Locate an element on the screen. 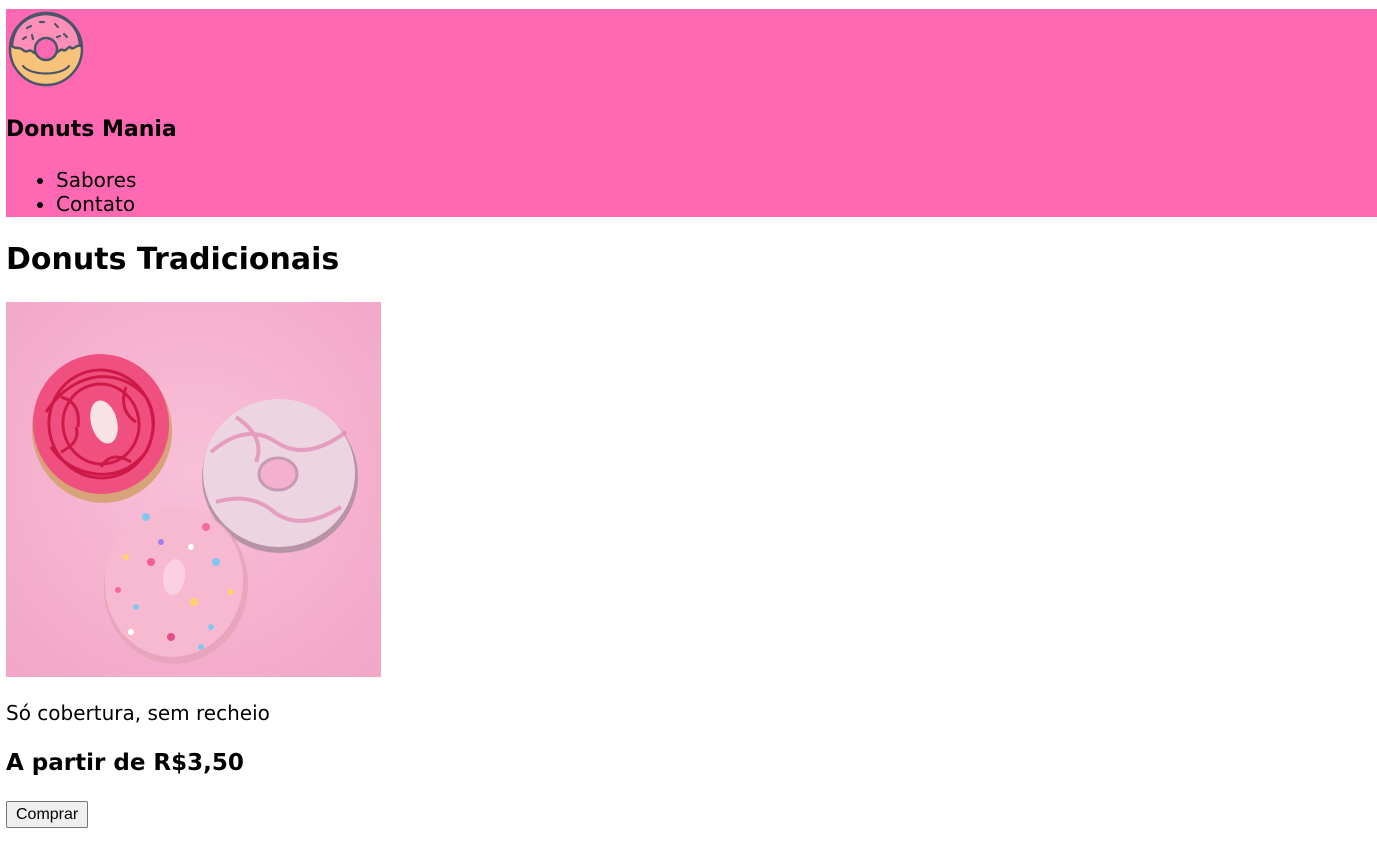  buy-button: Comprar is located at coordinates (47, 814).